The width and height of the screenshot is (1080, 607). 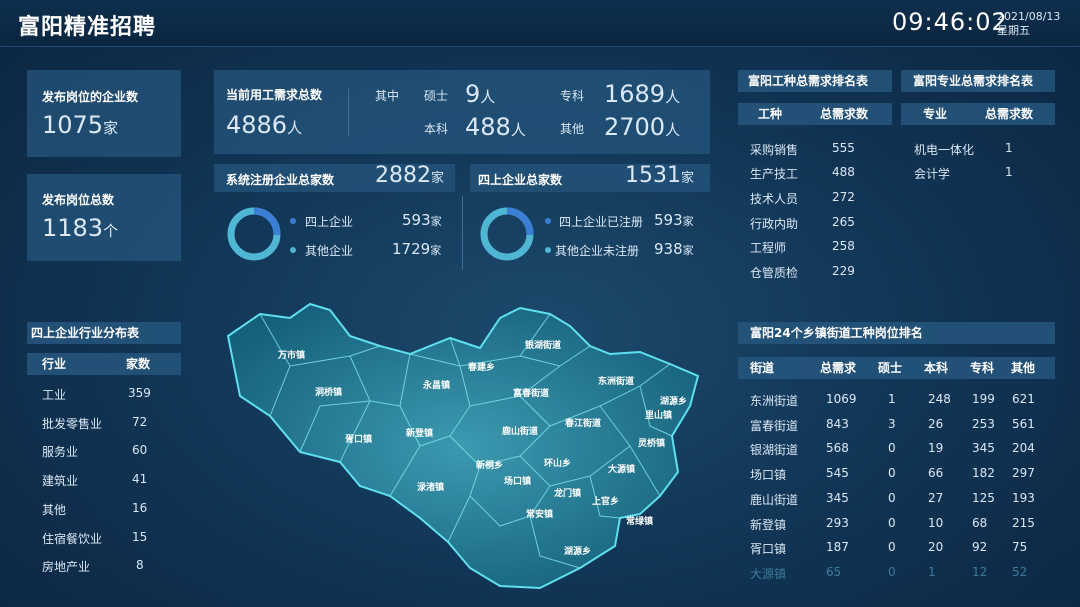 What do you see at coordinates (403, 175) in the screenshot?
I see `registered-number: 2882` at bounding box center [403, 175].